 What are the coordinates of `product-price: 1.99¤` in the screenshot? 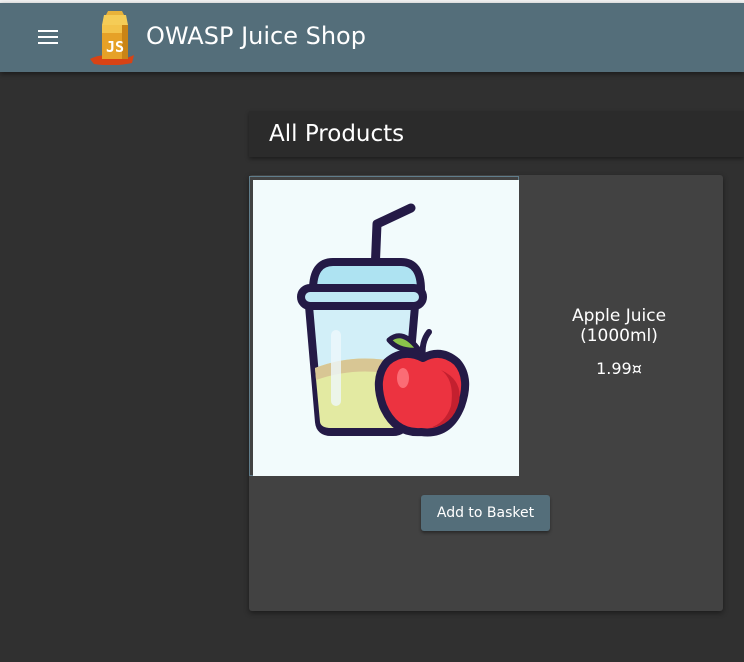 It's located at (619, 368).